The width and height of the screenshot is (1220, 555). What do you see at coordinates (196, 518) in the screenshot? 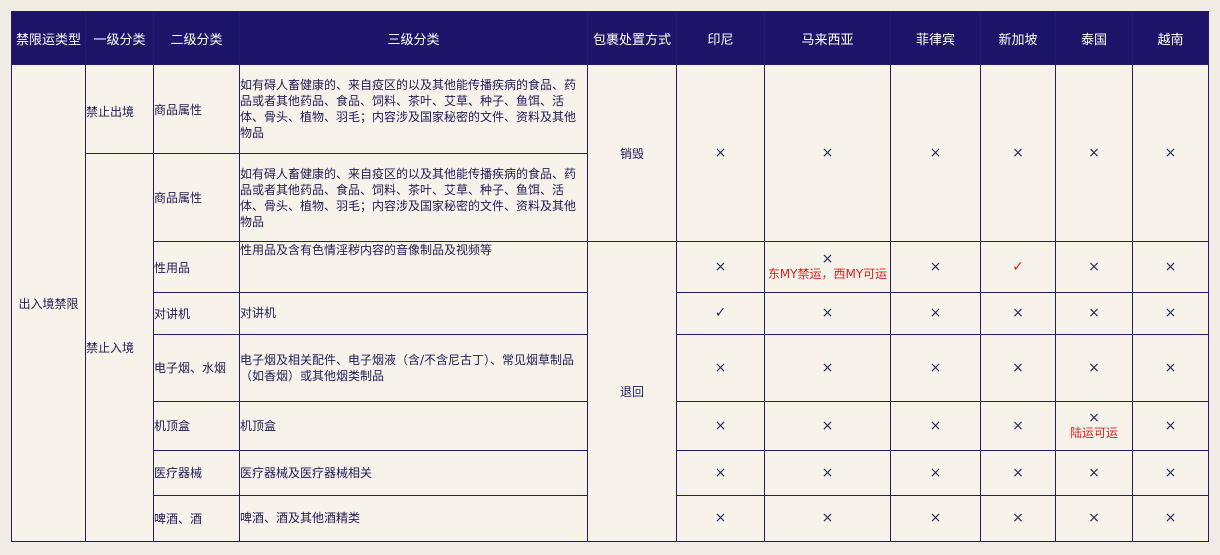
I see `level2-cell: 啤酒、酒` at bounding box center [196, 518].